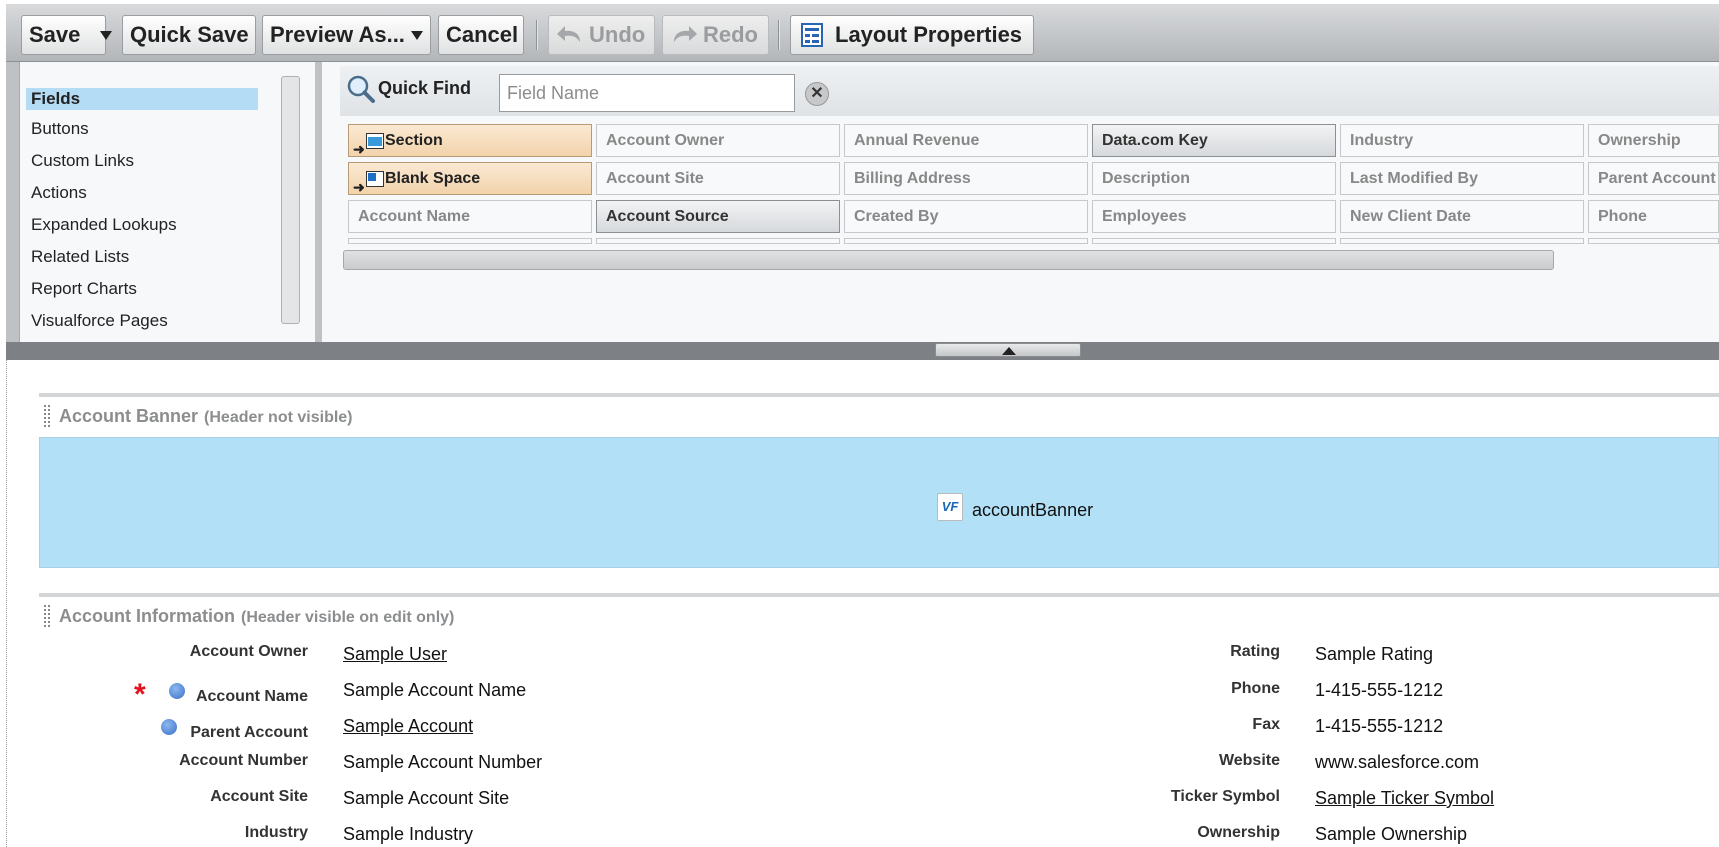  What do you see at coordinates (718, 216) in the screenshot?
I see `field-item-used: Account Source` at bounding box center [718, 216].